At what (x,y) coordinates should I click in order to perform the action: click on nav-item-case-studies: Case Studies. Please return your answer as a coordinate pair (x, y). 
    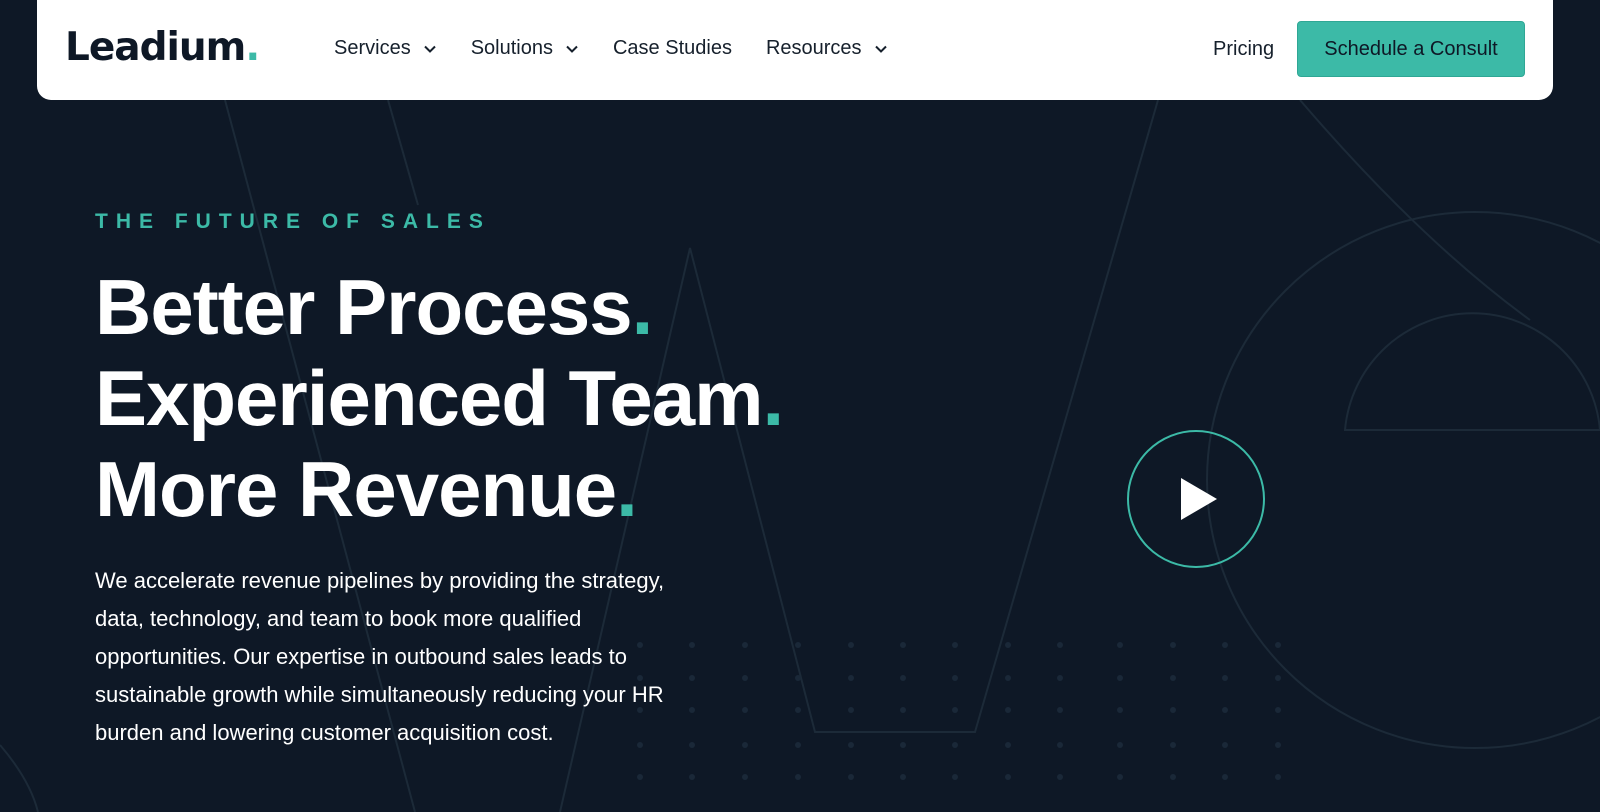
    Looking at the image, I should click on (672, 48).